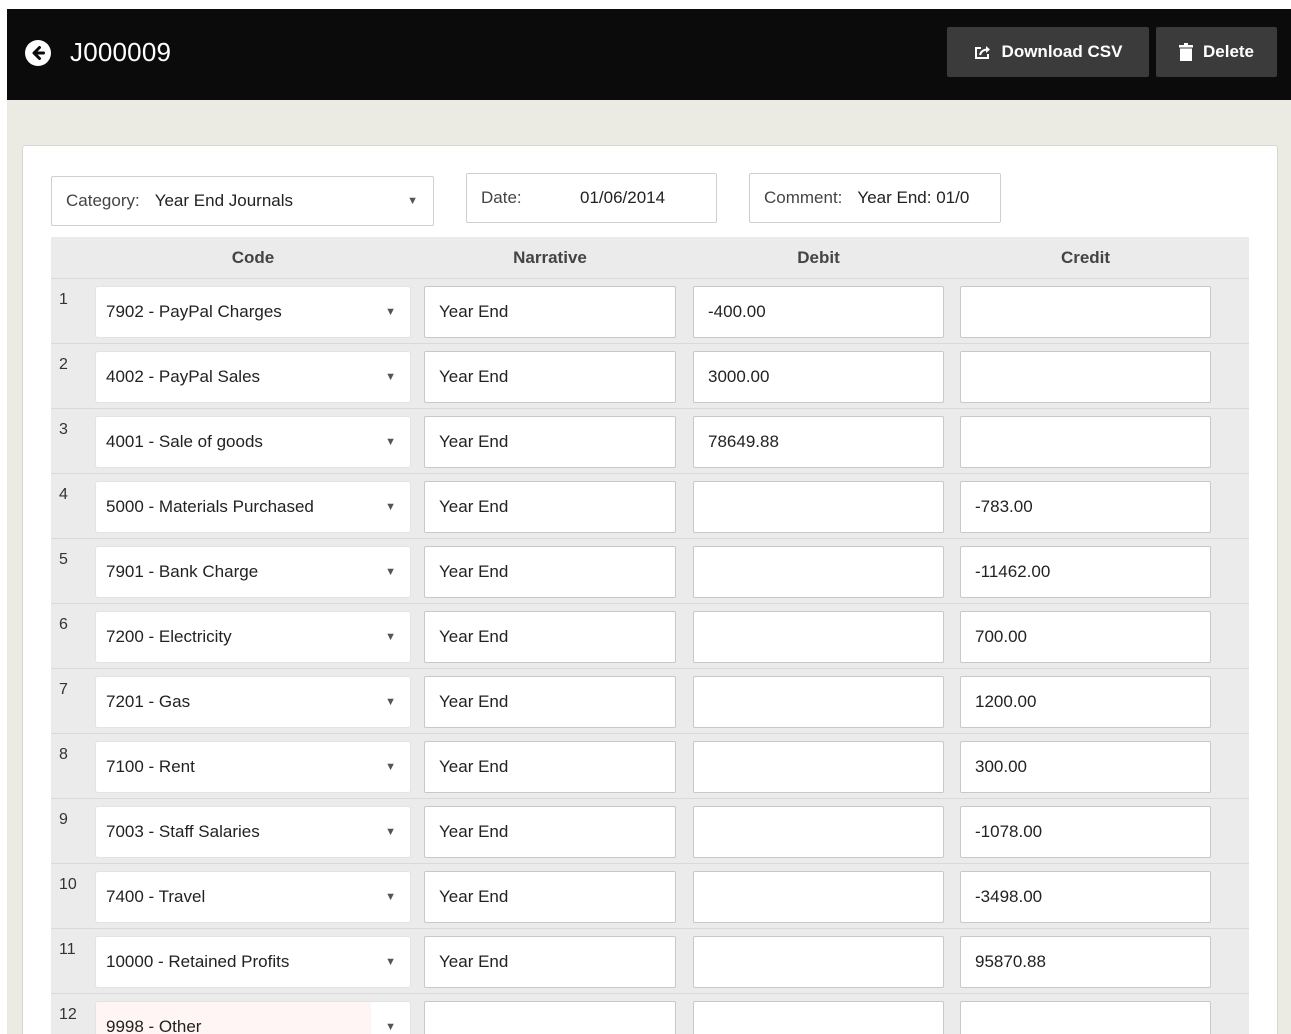  What do you see at coordinates (1085, 962) in the screenshot?
I see `credit-input: 95870.88` at bounding box center [1085, 962].